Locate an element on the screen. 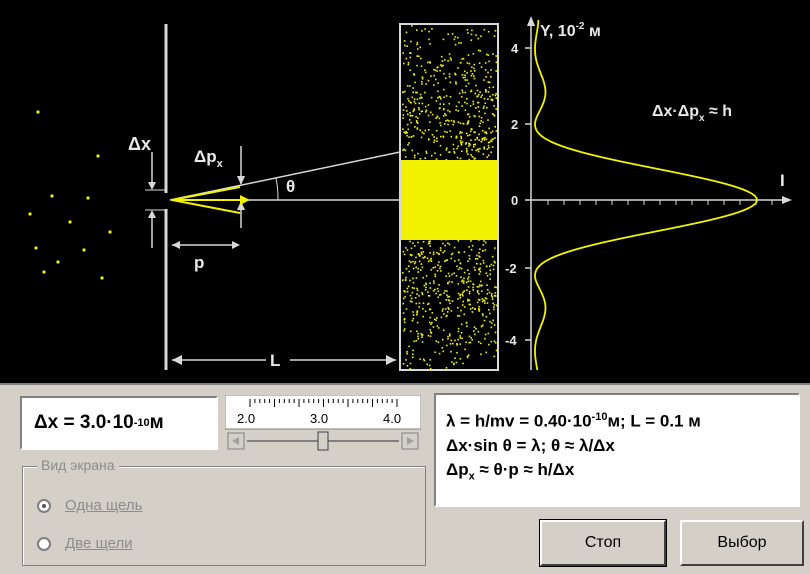 This screenshot has height=574, width=810. radio-single-slit: Одна щель is located at coordinates (89, 505).